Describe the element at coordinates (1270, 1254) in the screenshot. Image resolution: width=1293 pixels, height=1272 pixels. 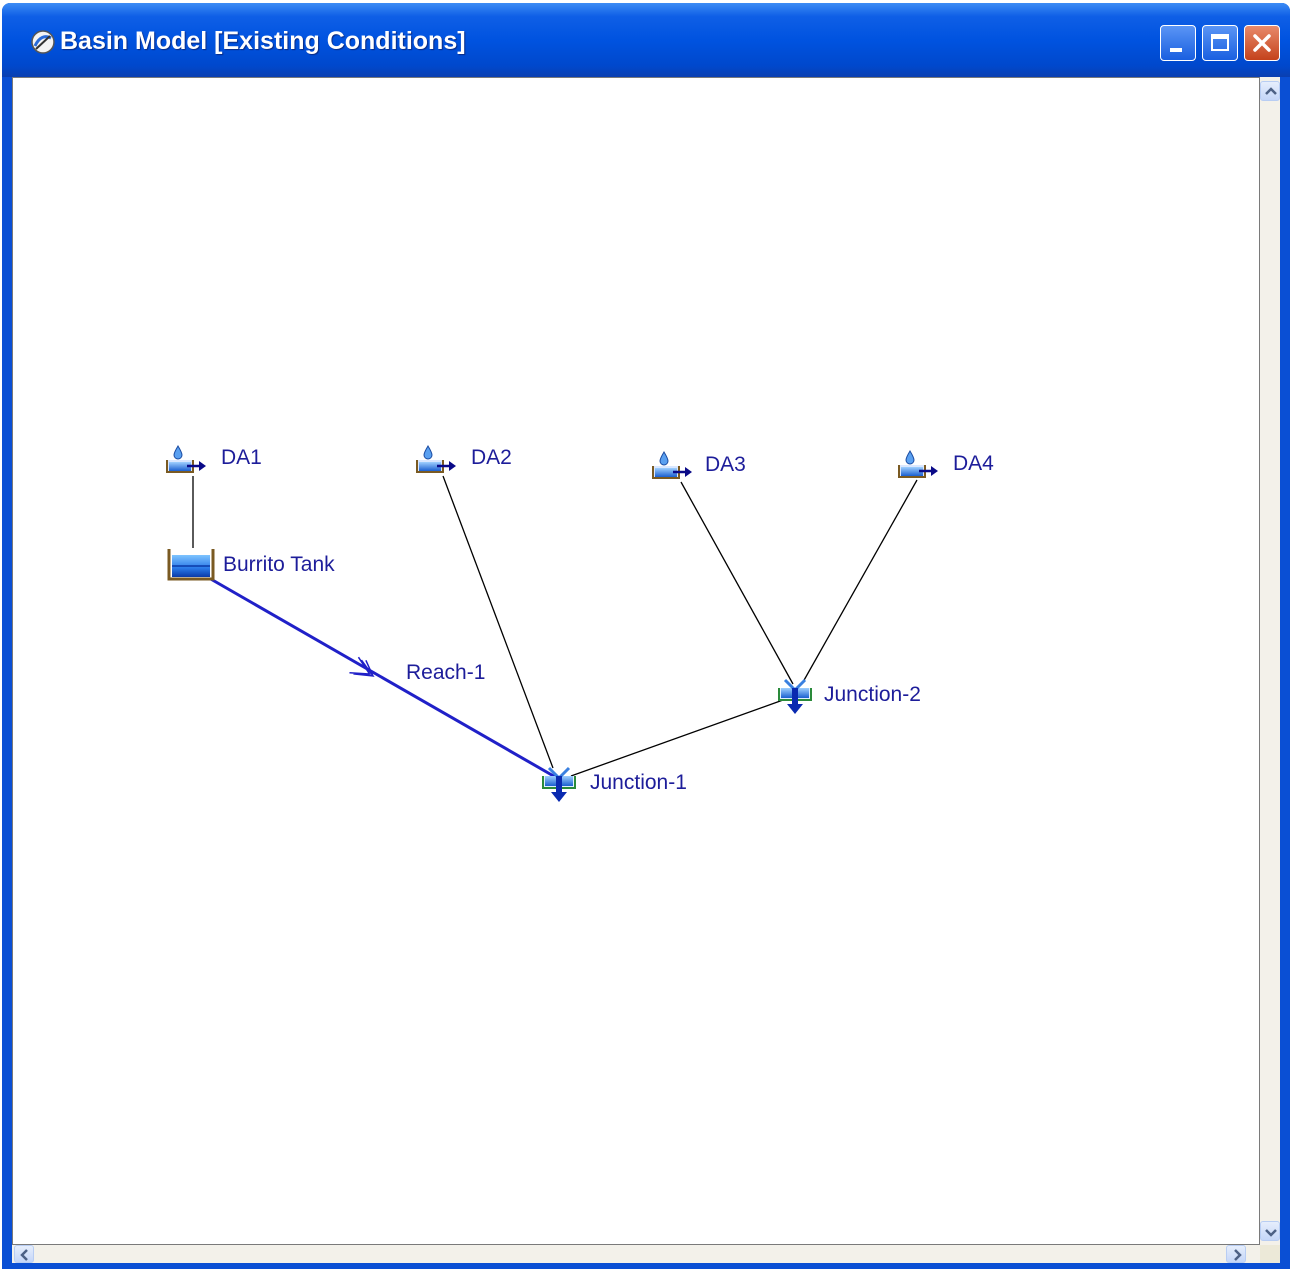
I see `scrollbar-corner` at that location.